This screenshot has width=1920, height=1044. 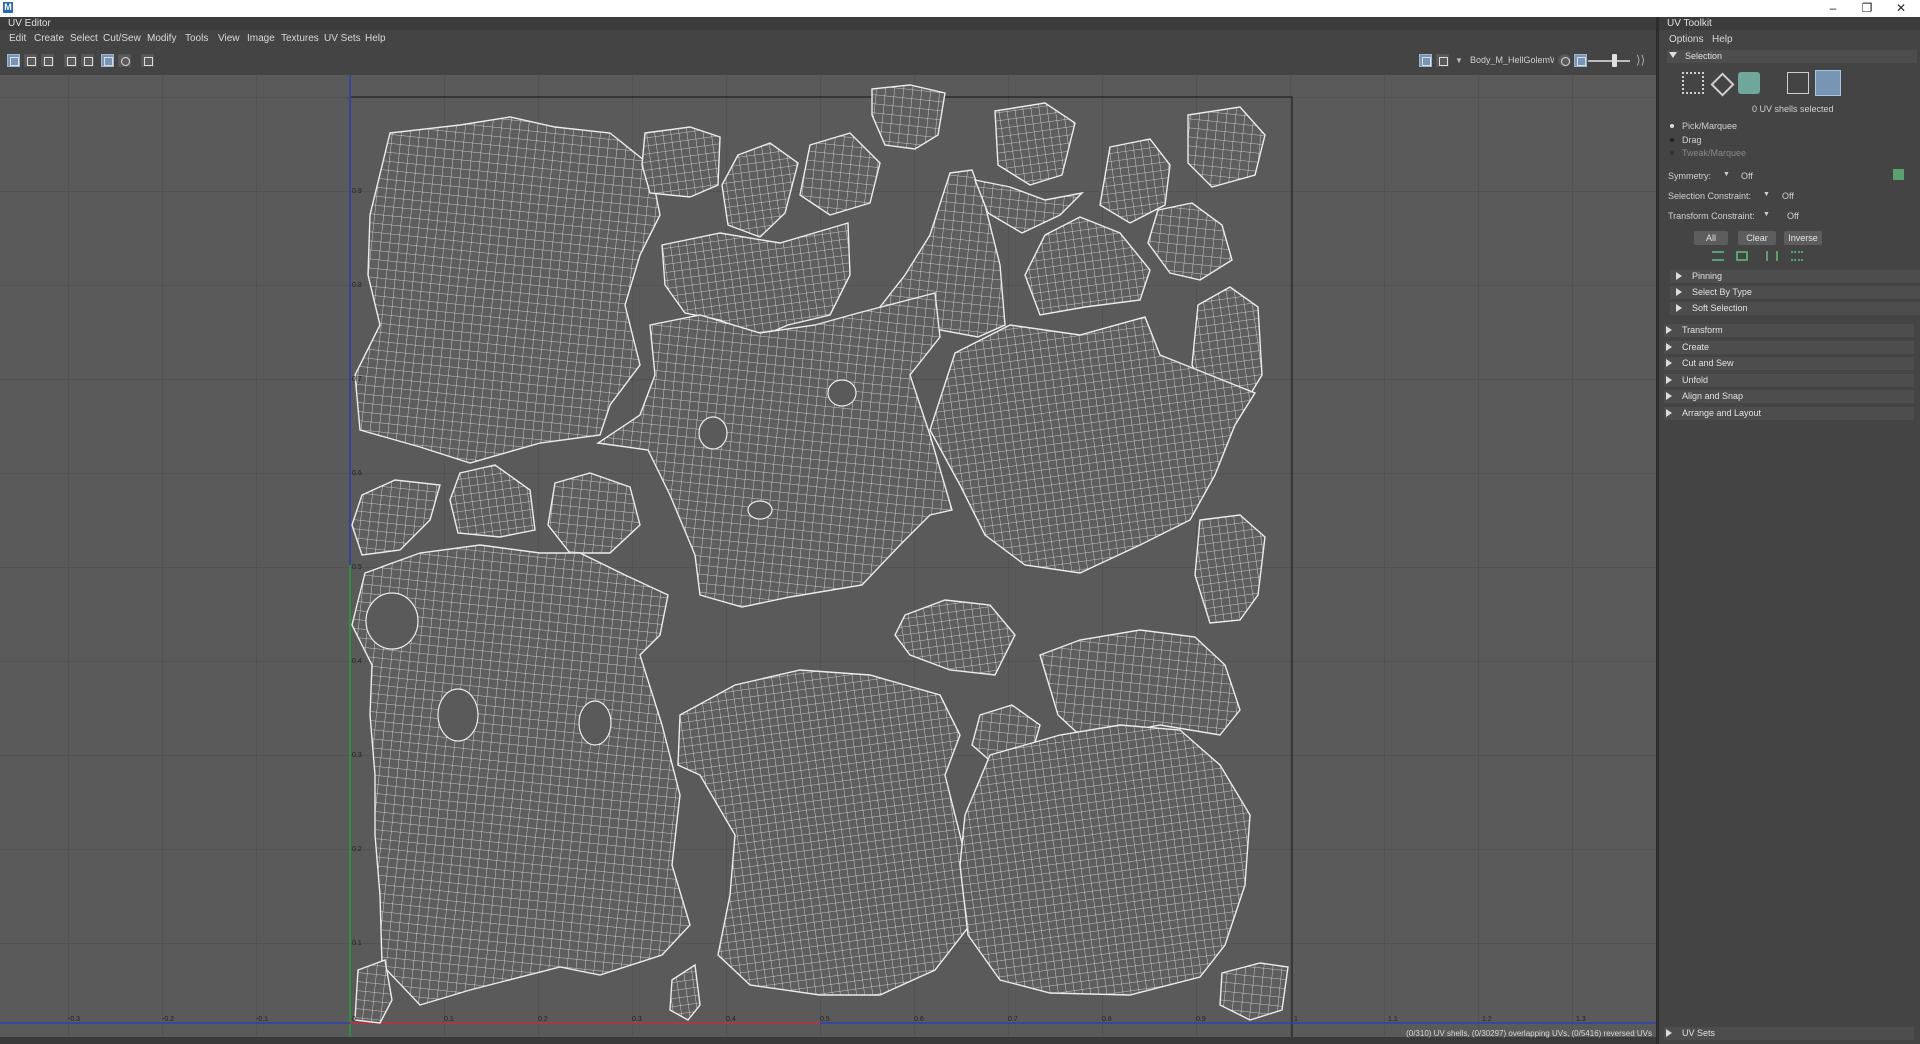 I want to click on toolkit-menu-help: Help, so click(x=1722, y=39).